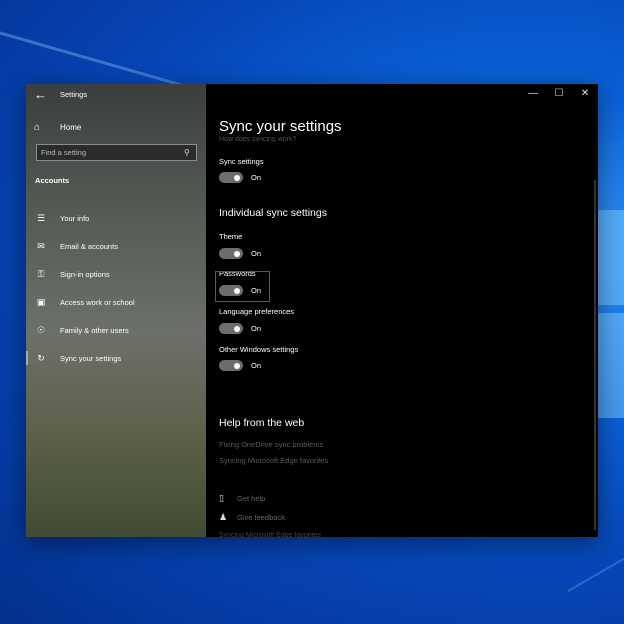 The height and width of the screenshot is (624, 624). Describe the element at coordinates (116, 274) in the screenshot. I see `nav-item-sign-in-options: ⚿ Sign-in options` at that location.